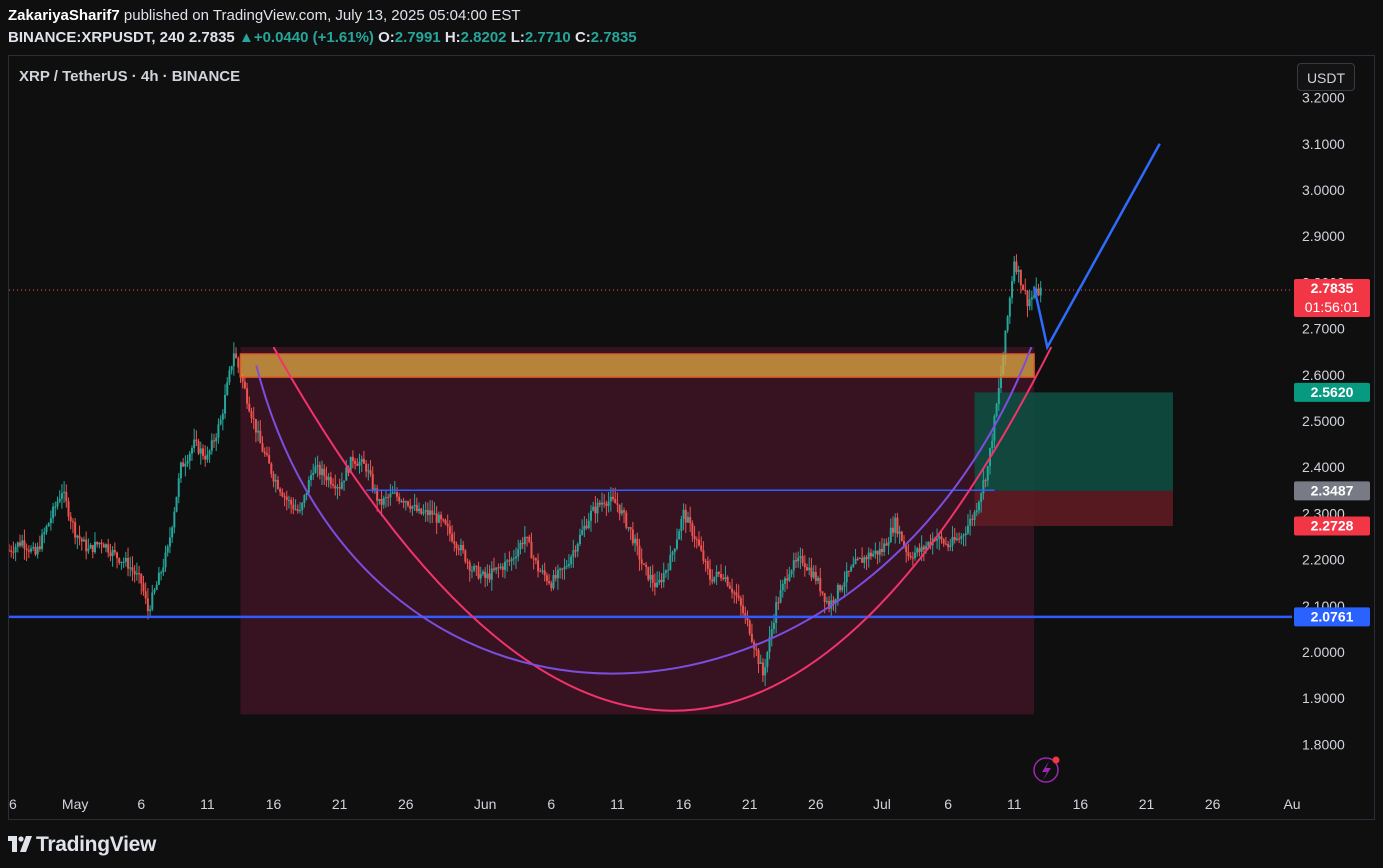  Describe the element at coordinates (1332, 392) in the screenshot. I see `target-price-tag-label: 2.5620` at that location.